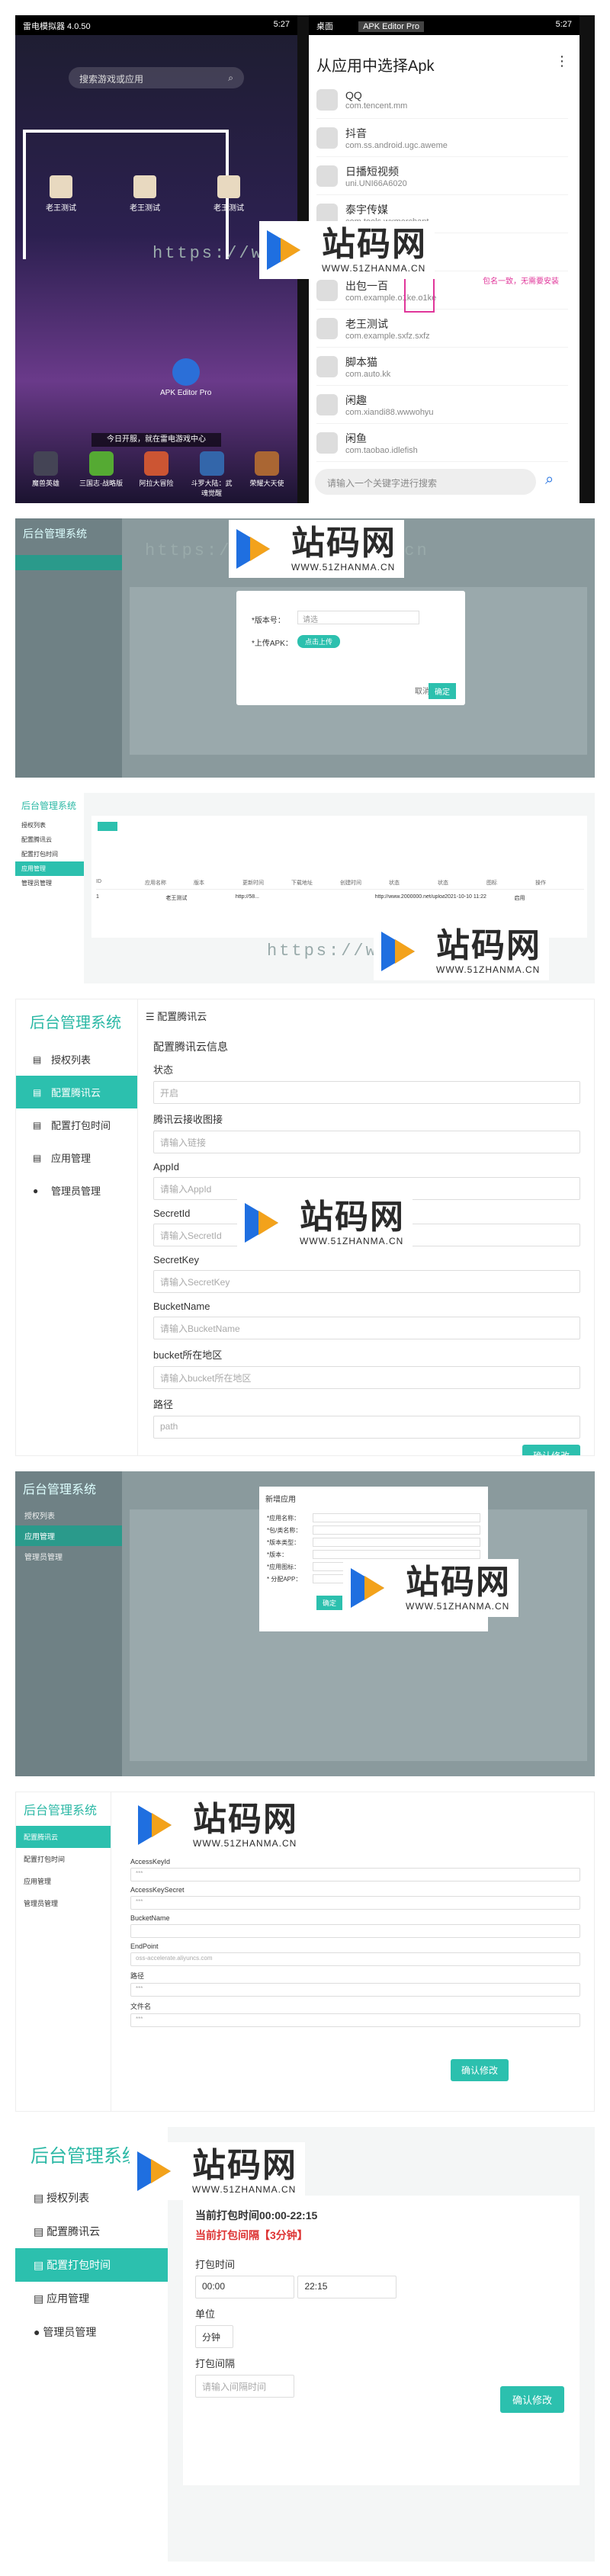 The width and height of the screenshot is (610, 2576). Describe the element at coordinates (302, 883) in the screenshot. I see `column-header: 下载地址` at that location.